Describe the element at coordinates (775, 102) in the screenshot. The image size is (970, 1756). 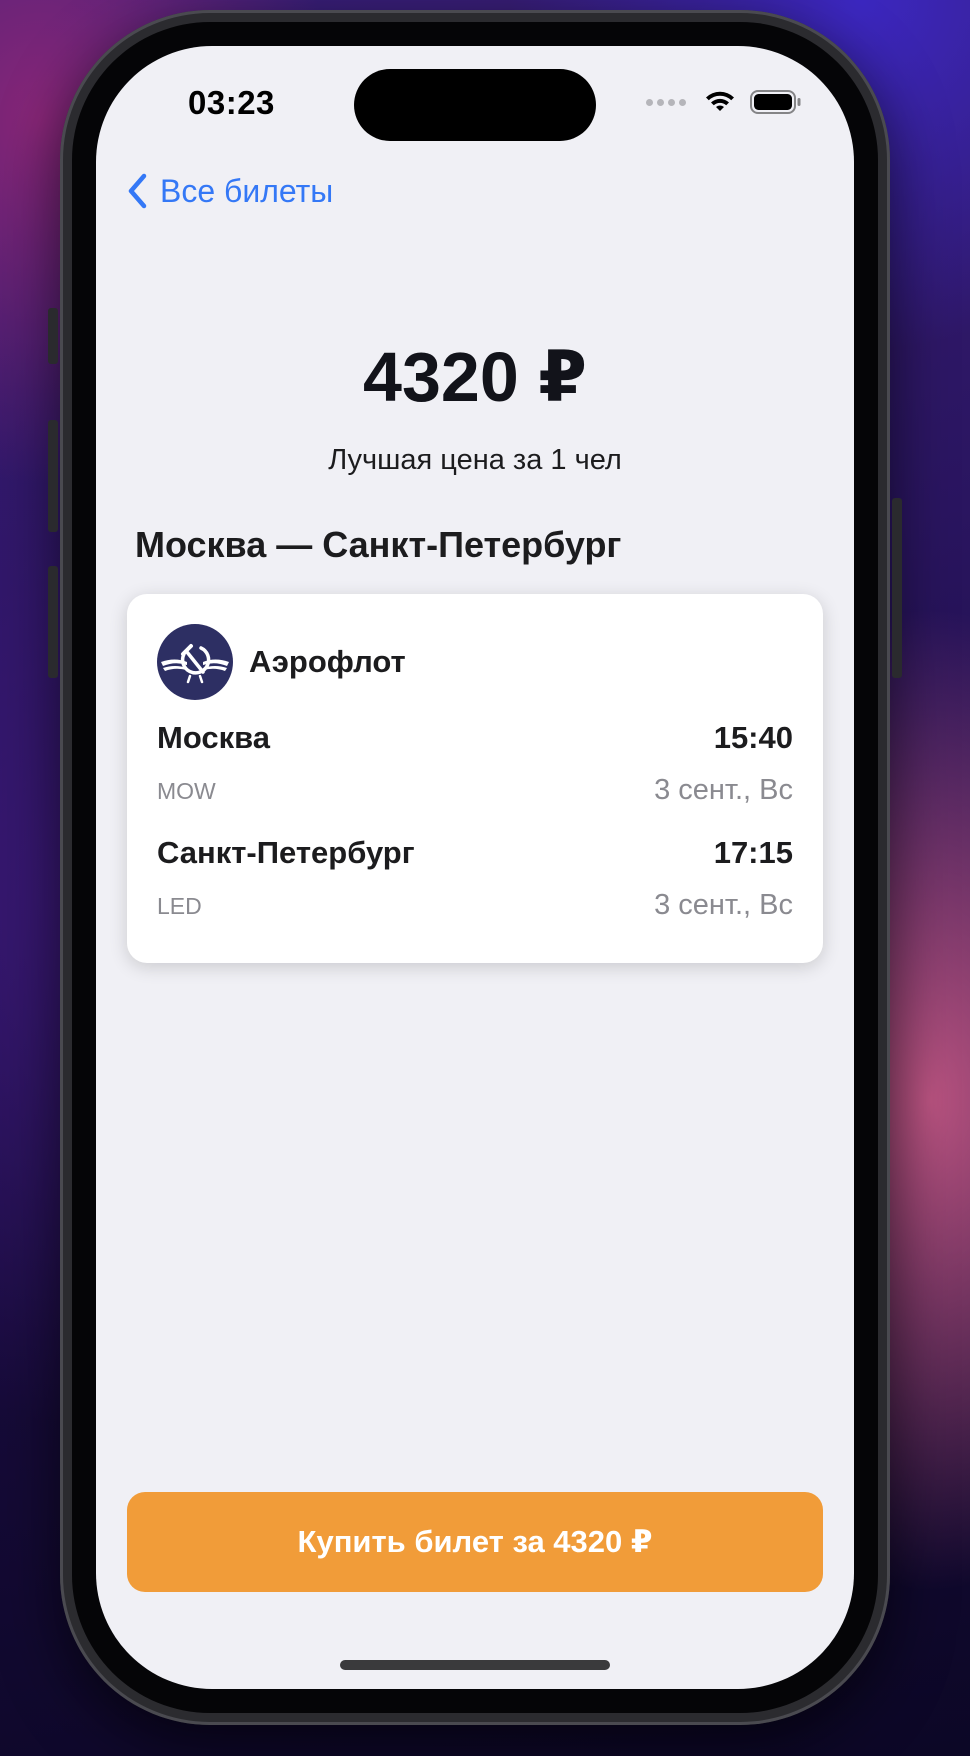
I see `battery-icon` at that location.